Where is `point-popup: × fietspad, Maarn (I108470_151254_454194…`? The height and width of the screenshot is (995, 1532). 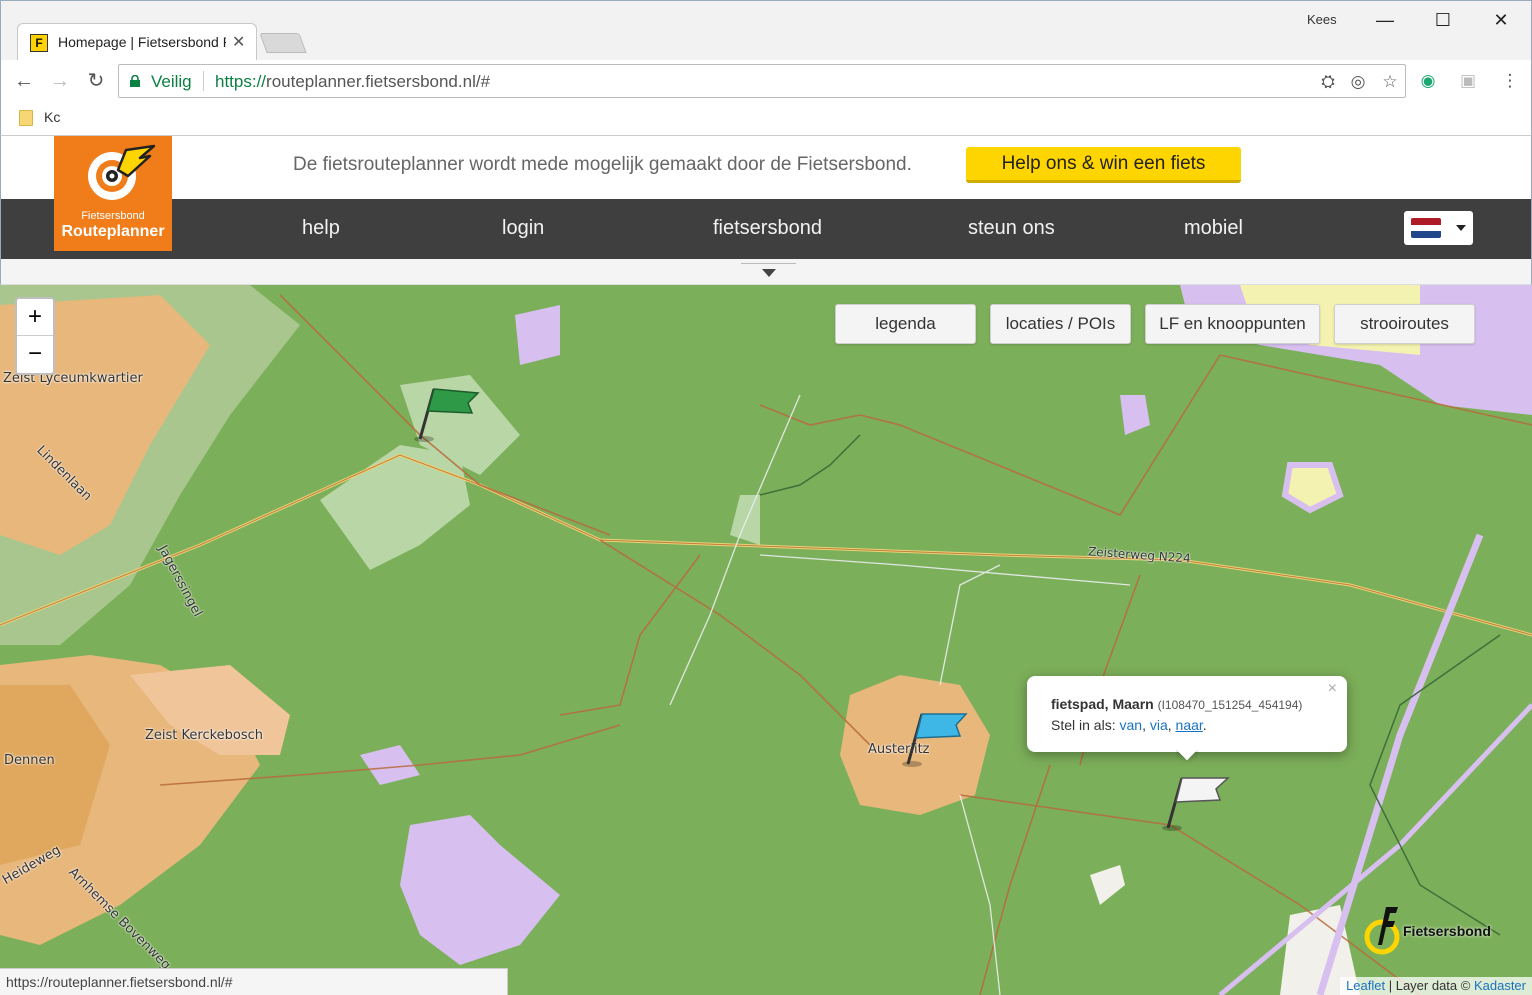 point-popup: × fietspad, Maarn (I108470_151254_454194… is located at coordinates (1187, 714).